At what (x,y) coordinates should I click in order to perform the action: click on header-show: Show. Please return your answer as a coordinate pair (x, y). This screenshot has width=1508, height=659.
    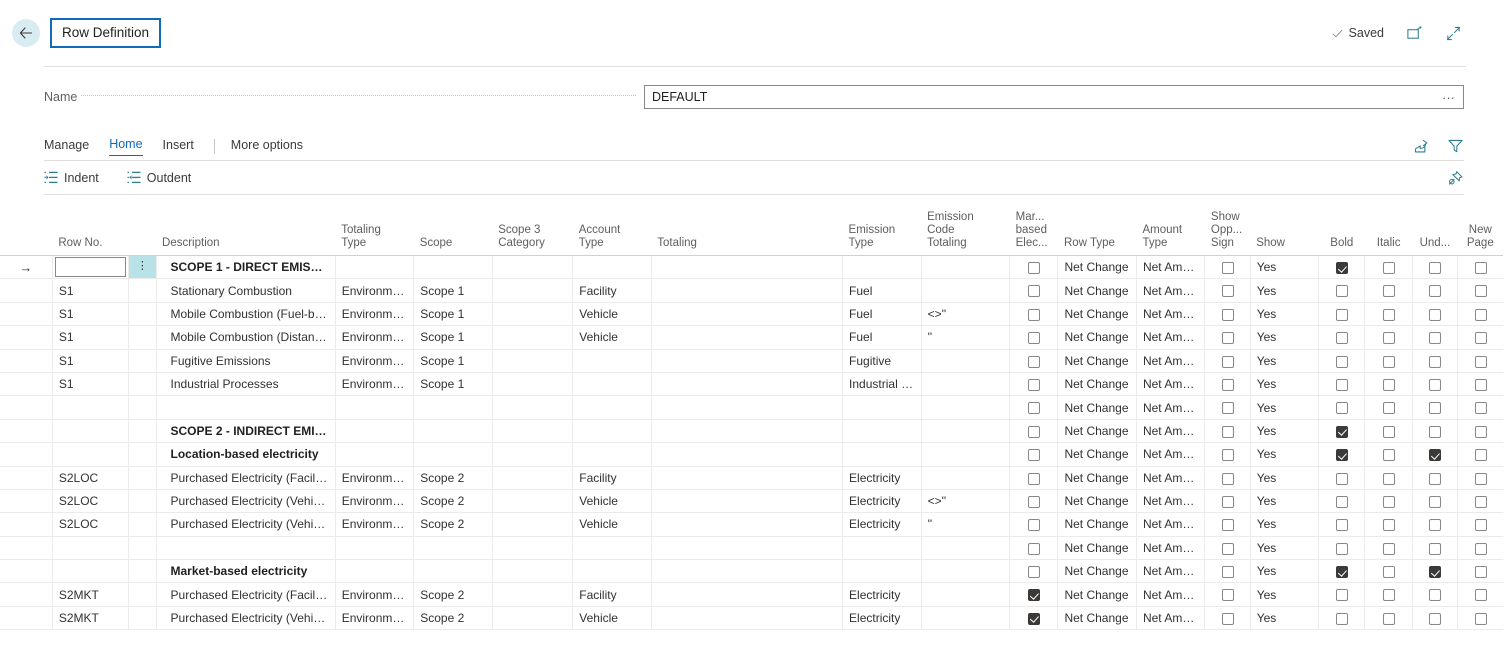
    Looking at the image, I should click on (1284, 233).